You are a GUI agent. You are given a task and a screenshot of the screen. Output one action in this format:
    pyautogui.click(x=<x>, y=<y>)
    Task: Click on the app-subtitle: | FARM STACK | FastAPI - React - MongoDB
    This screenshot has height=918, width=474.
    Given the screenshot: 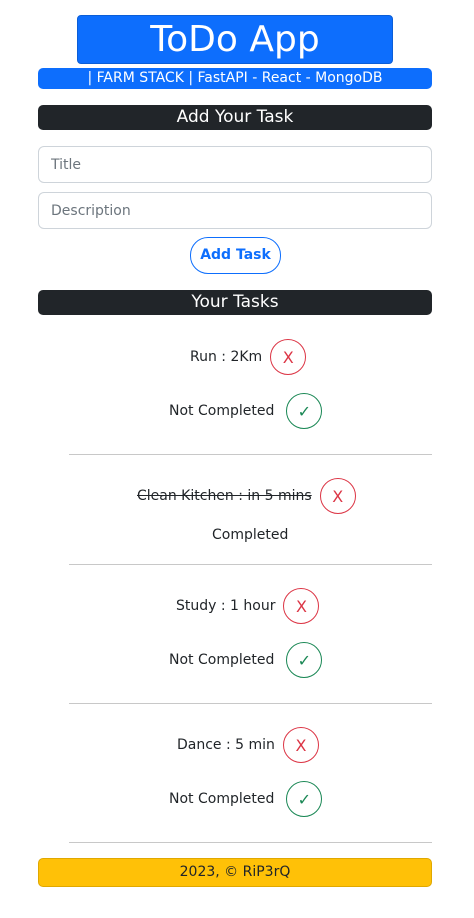 What is the action you would take?
    pyautogui.click(x=235, y=78)
    